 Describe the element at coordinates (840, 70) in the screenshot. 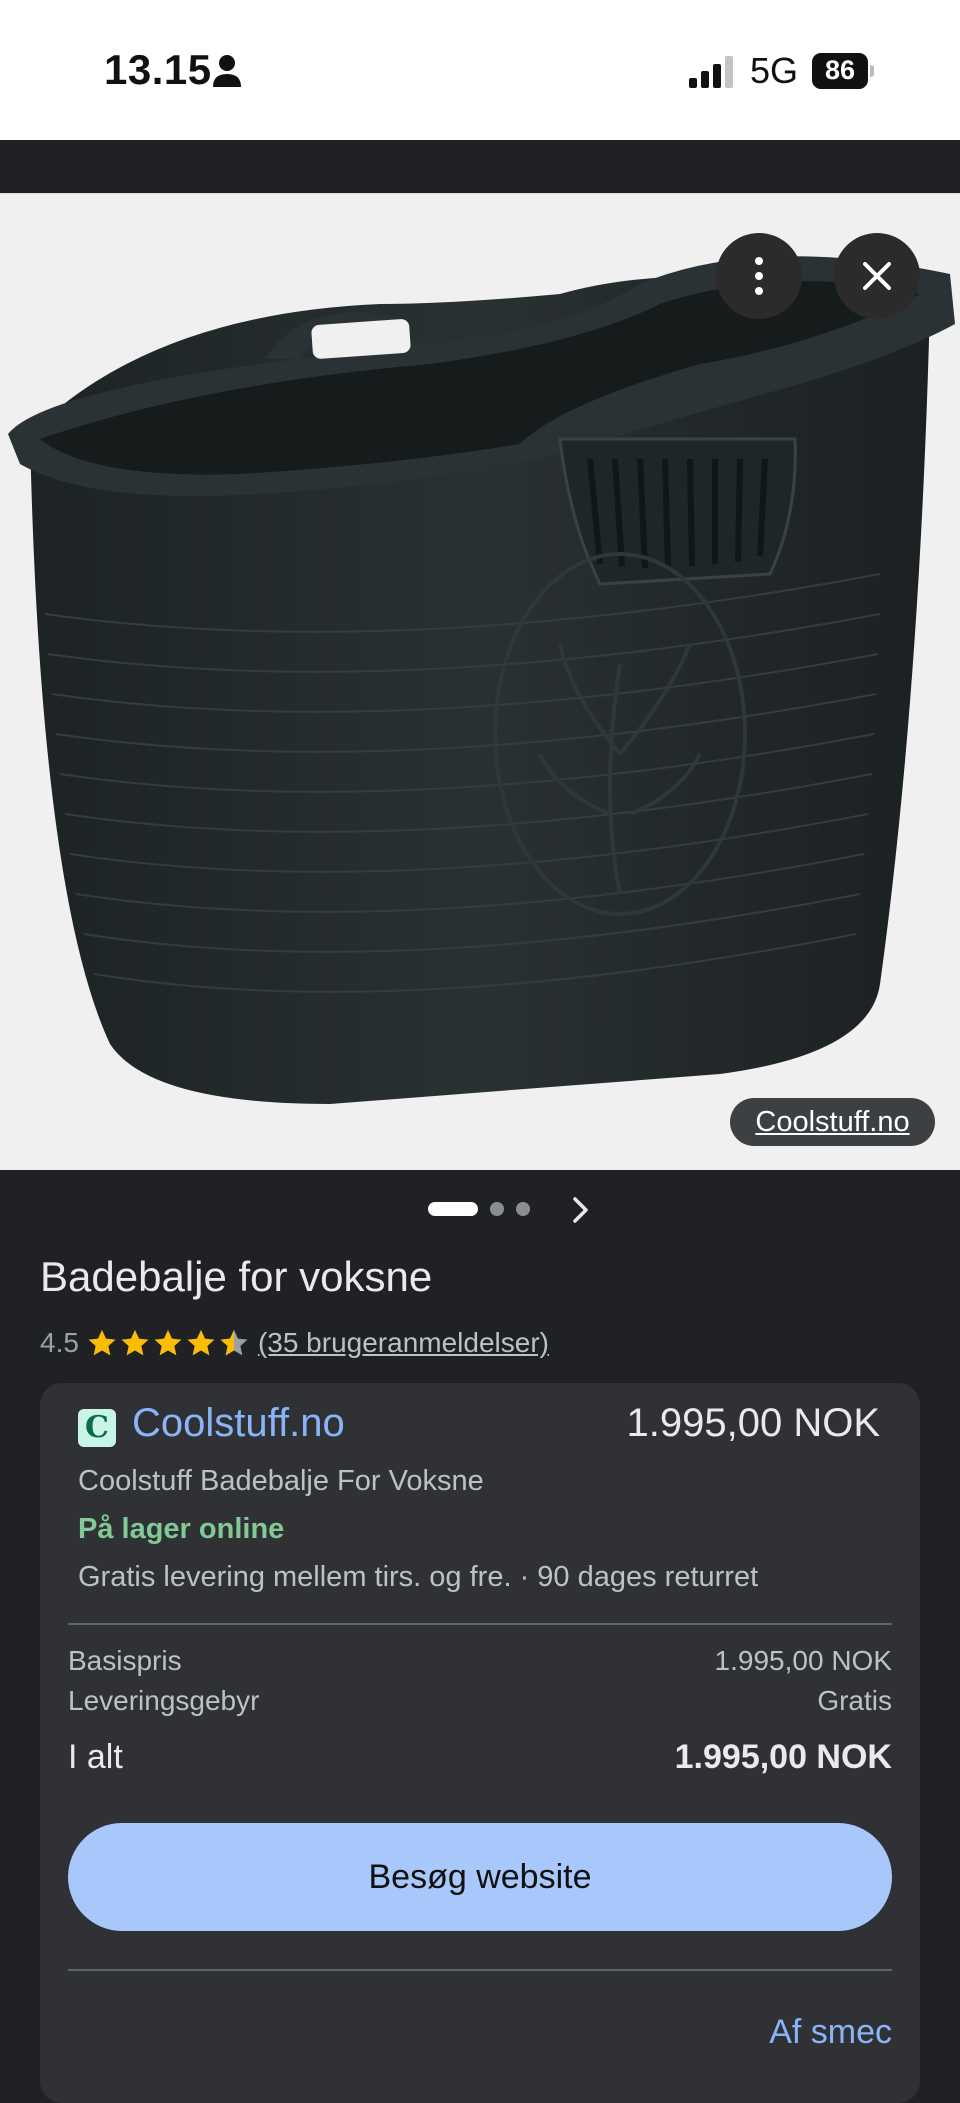

I see `battery-level: 86` at that location.